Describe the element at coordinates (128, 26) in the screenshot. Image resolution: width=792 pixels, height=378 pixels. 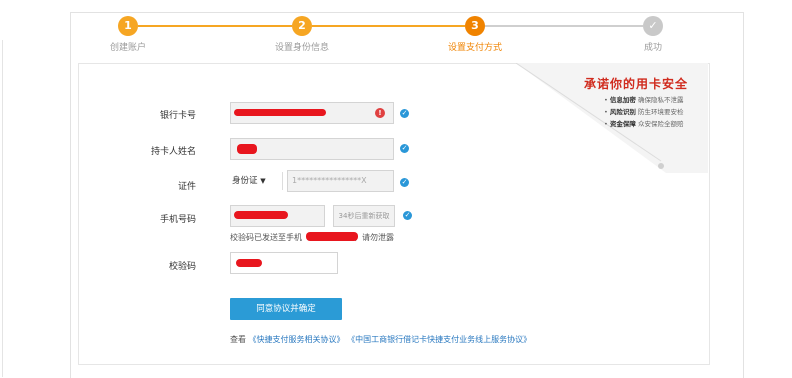
I see `step-1-badge: 1` at that location.